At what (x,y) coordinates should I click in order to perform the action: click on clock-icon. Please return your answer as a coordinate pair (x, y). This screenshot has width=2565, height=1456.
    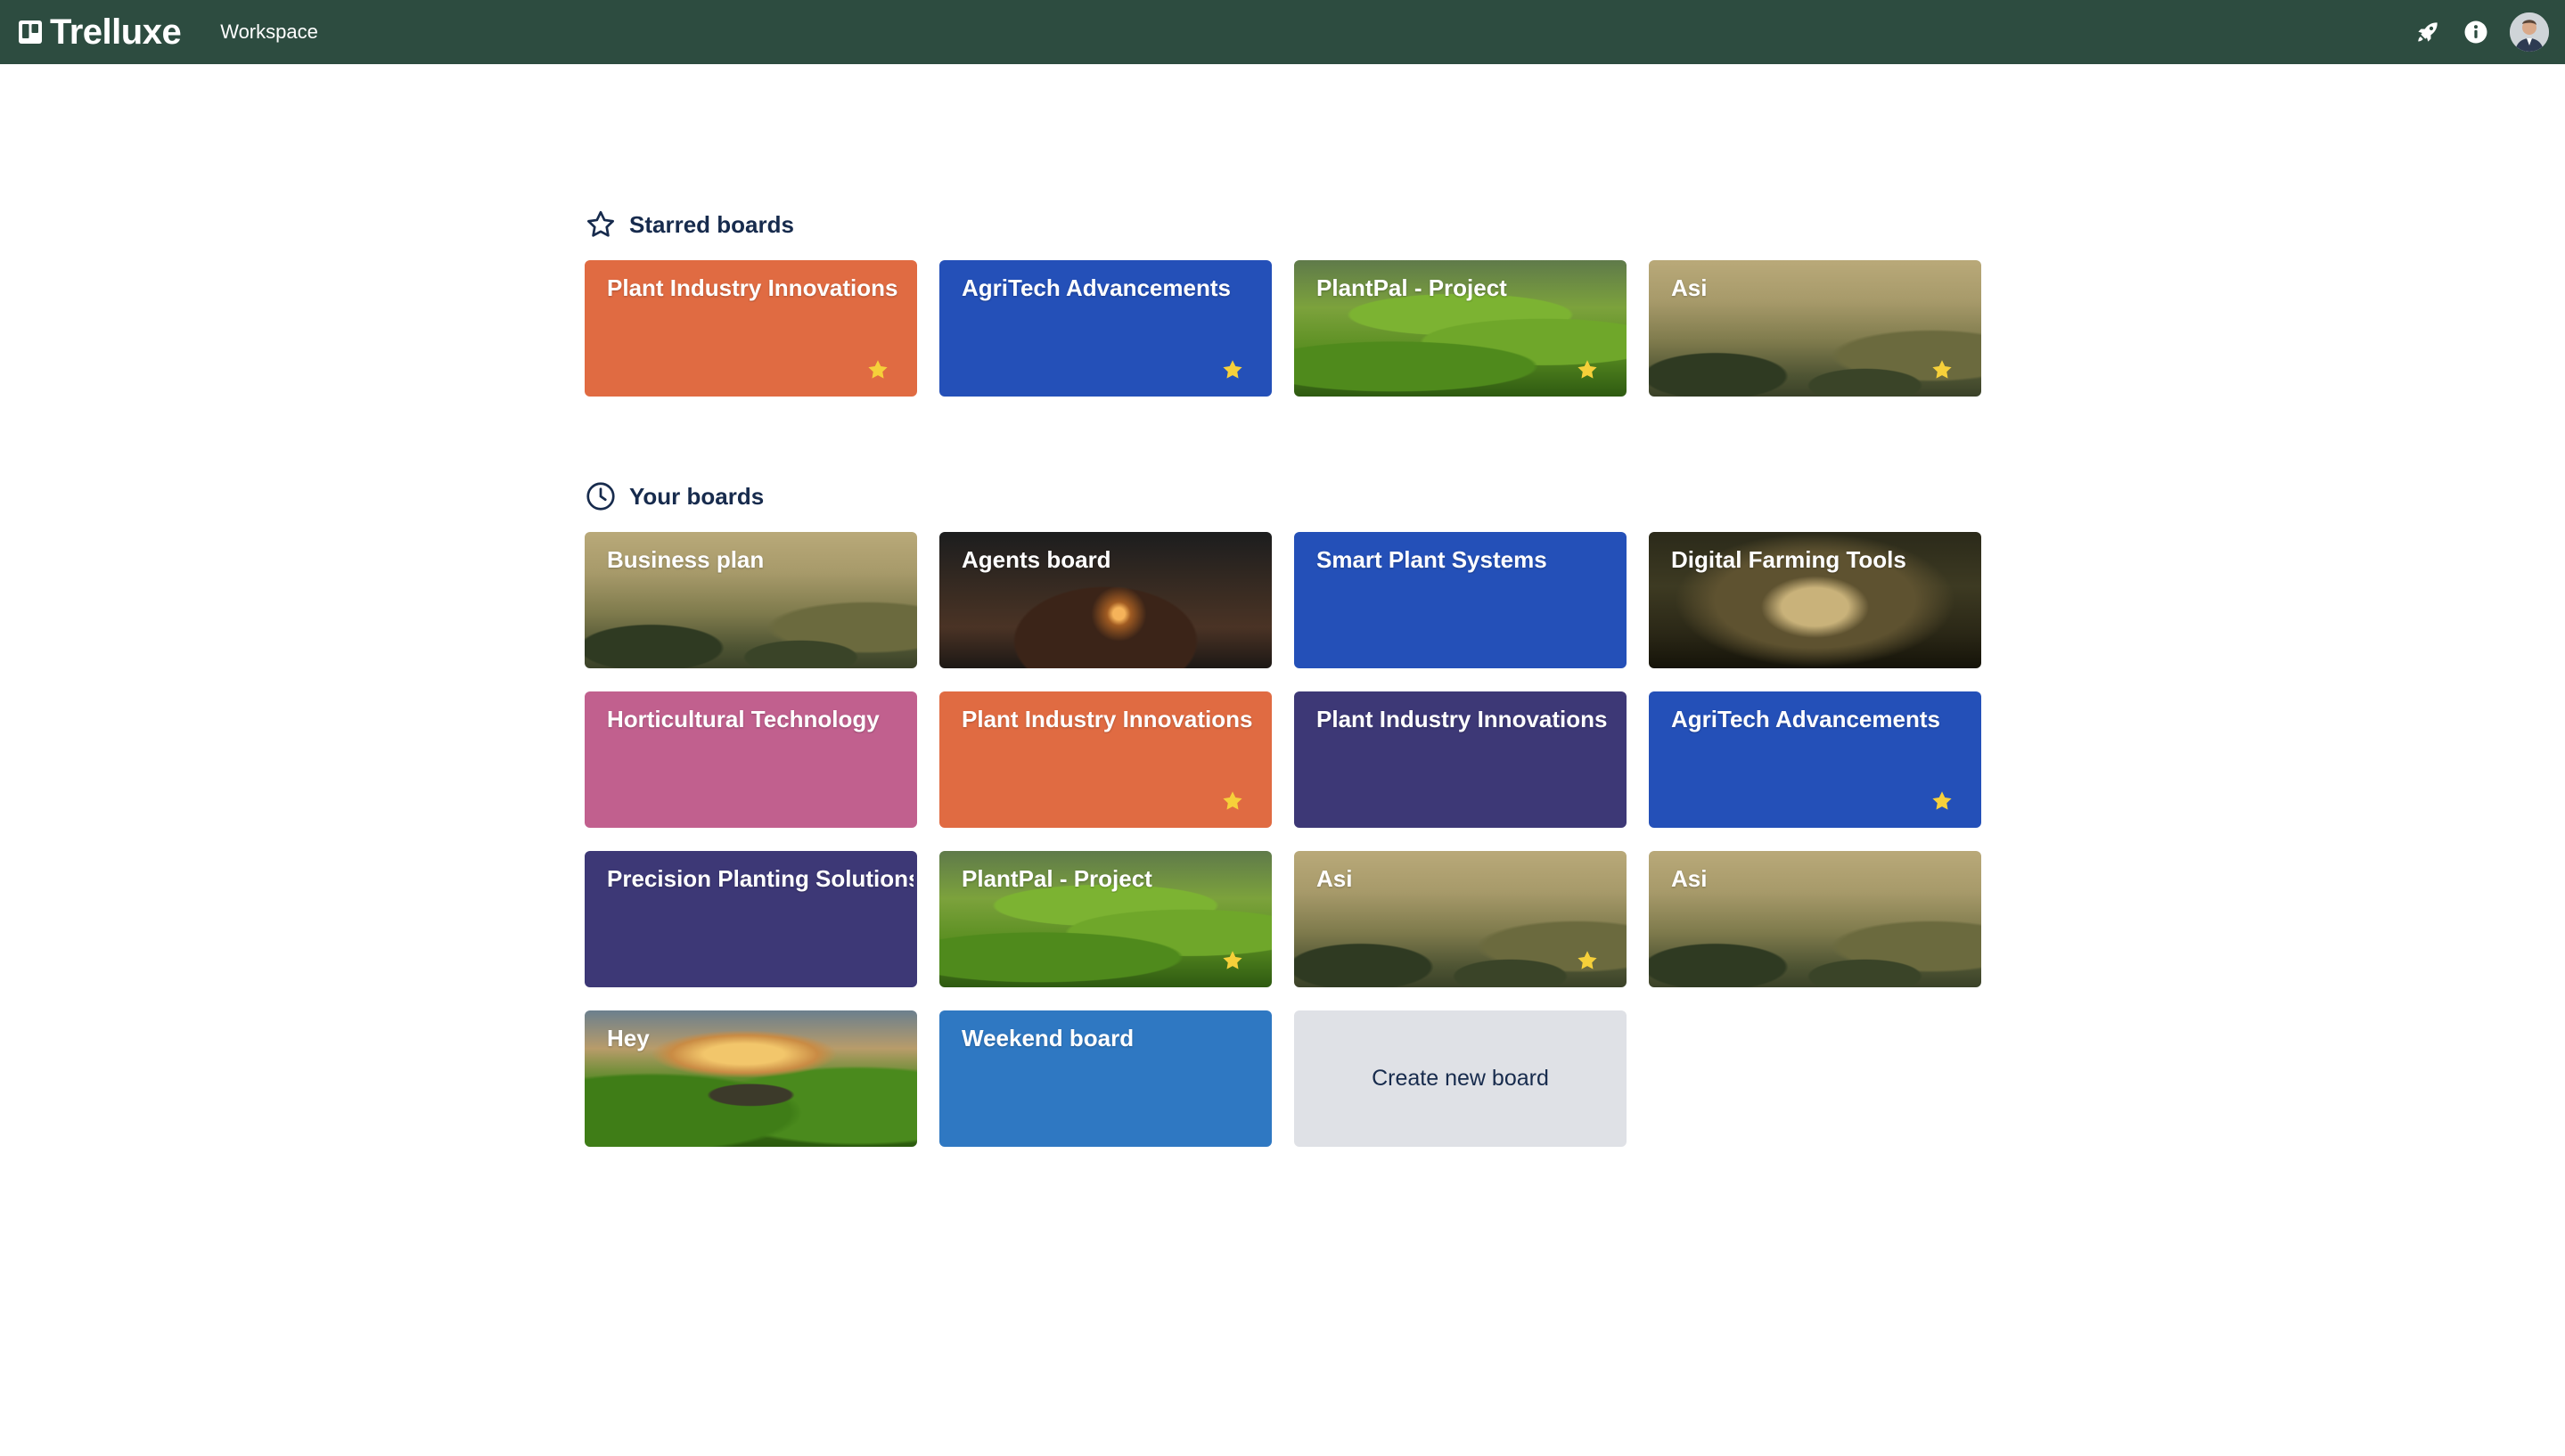
    Looking at the image, I should click on (600, 496).